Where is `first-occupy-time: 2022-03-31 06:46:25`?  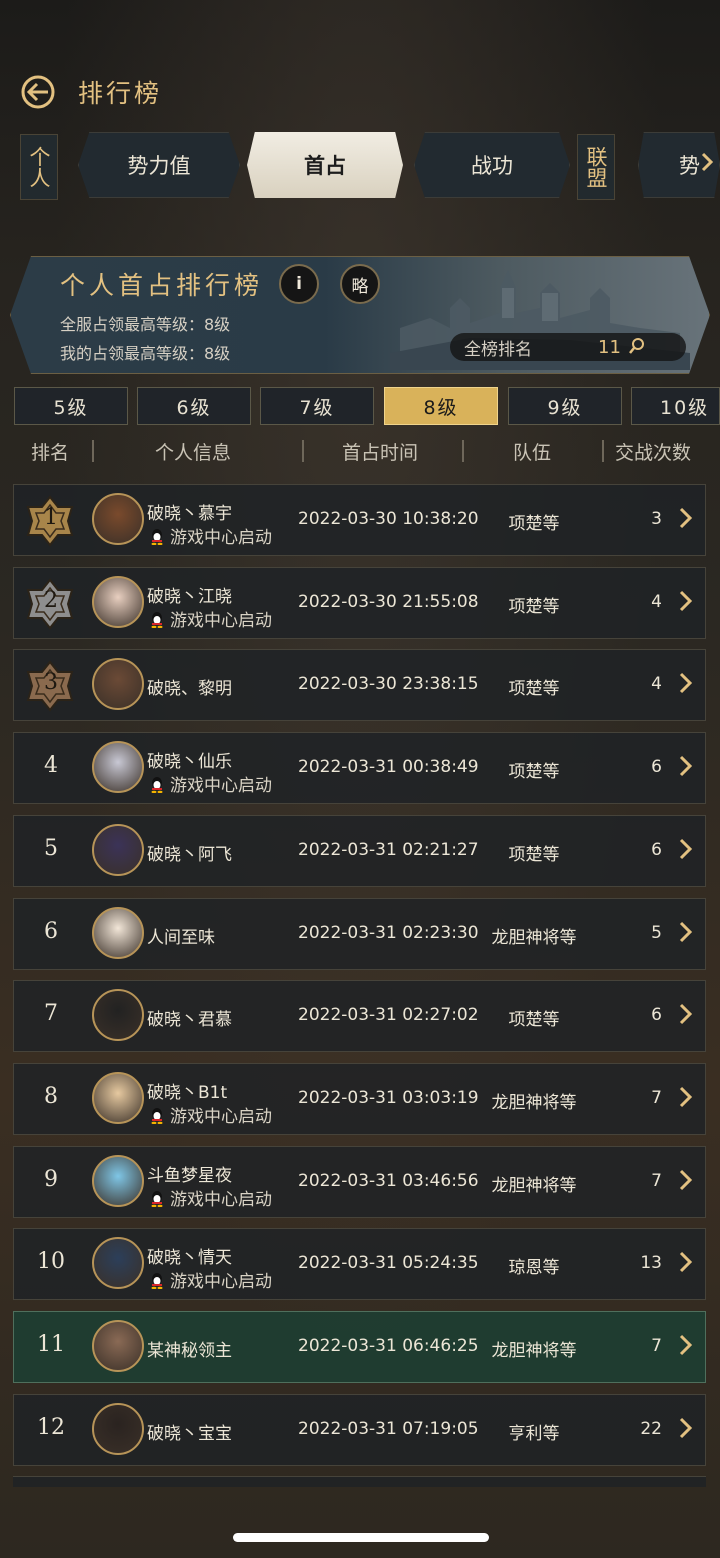 first-occupy-time: 2022-03-31 06:46:25 is located at coordinates (388, 1346).